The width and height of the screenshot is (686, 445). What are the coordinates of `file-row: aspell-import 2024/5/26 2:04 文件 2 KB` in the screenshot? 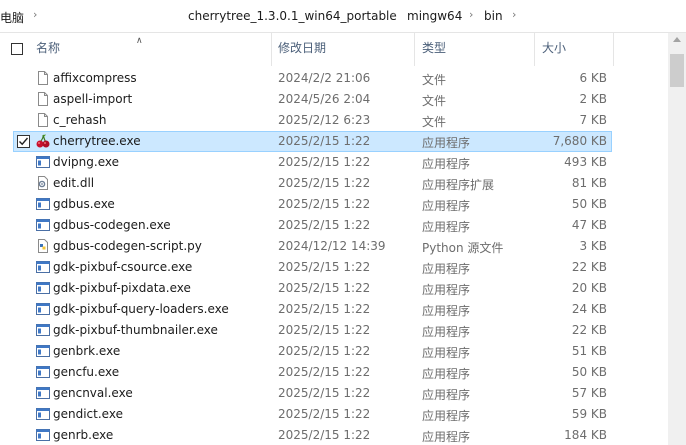 It's located at (334, 99).